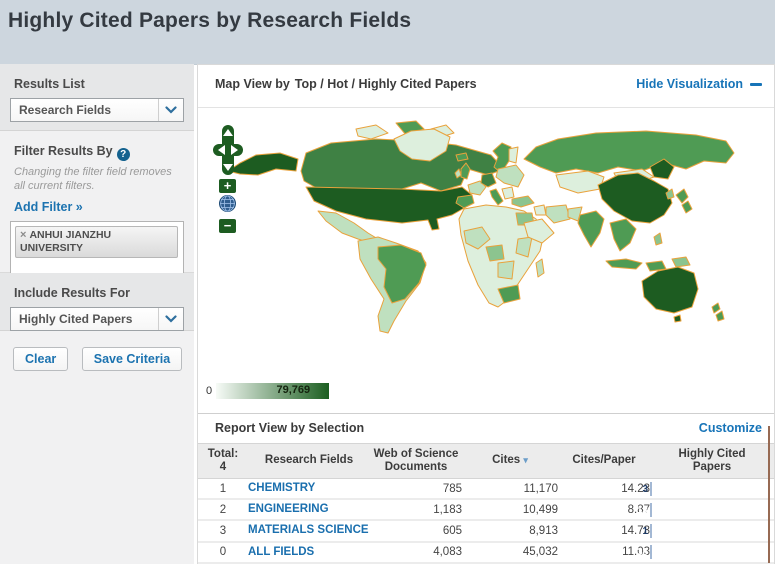 This screenshot has width=775, height=564. What do you see at coordinates (629, 152) in the screenshot?
I see `map-region-russia` at bounding box center [629, 152].